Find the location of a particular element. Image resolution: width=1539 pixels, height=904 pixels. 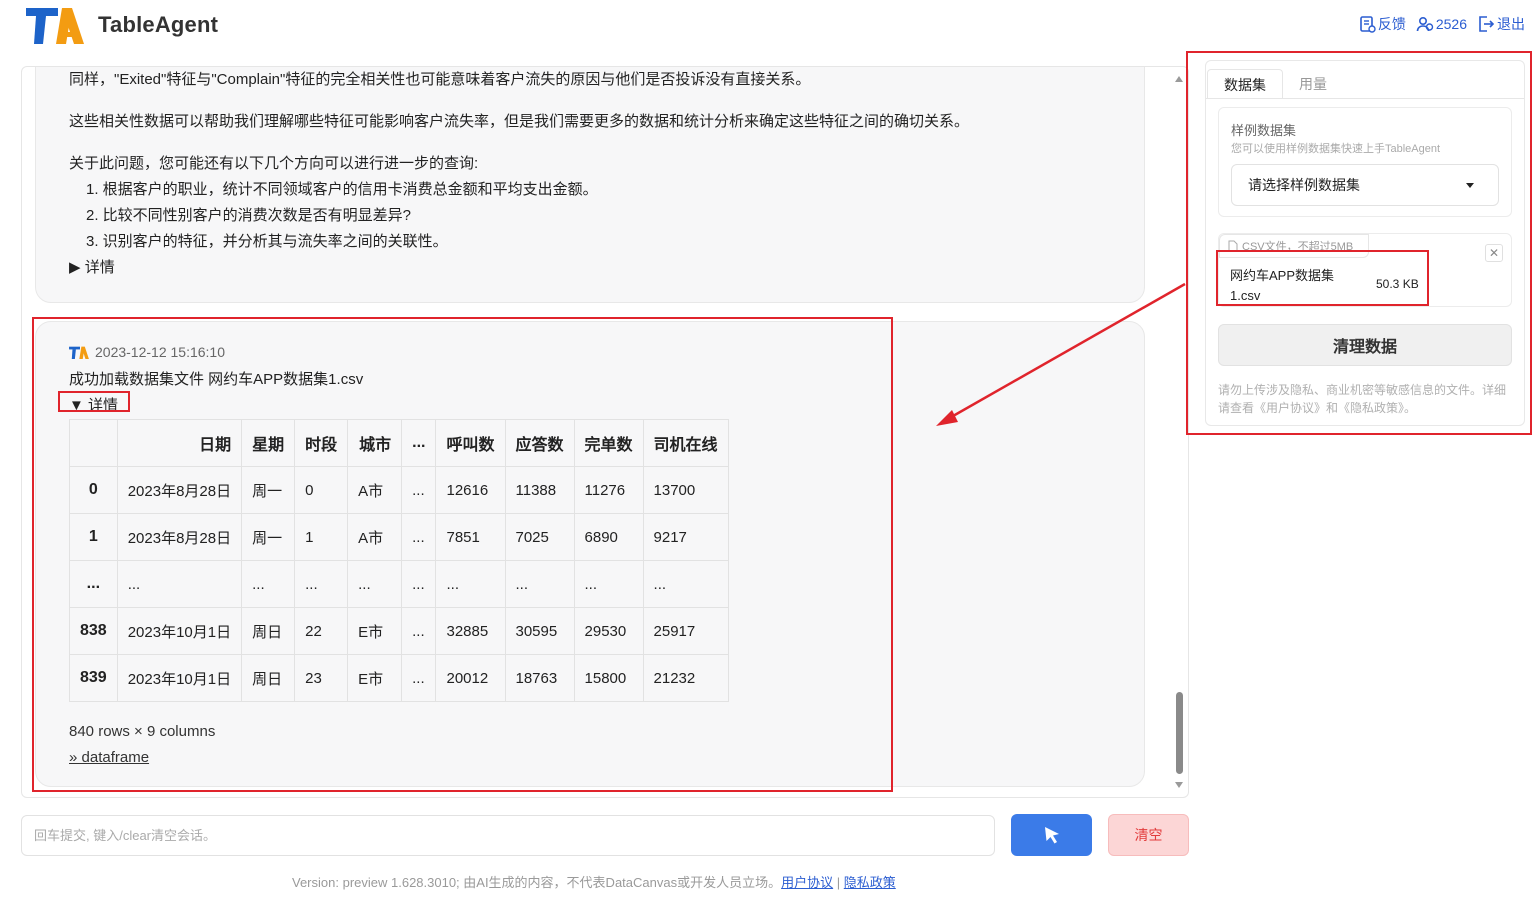

app-logo: TableAgent is located at coordinates (122, 25).